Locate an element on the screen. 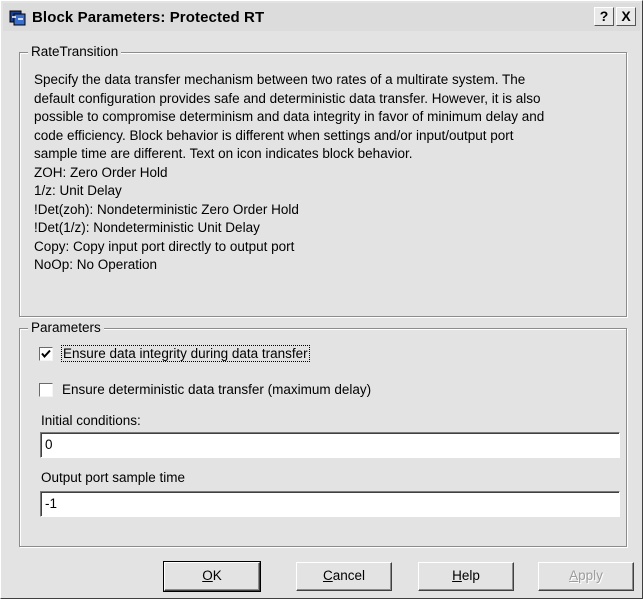 The image size is (643, 599). cancel-mnemonic: C is located at coordinates (327, 575).